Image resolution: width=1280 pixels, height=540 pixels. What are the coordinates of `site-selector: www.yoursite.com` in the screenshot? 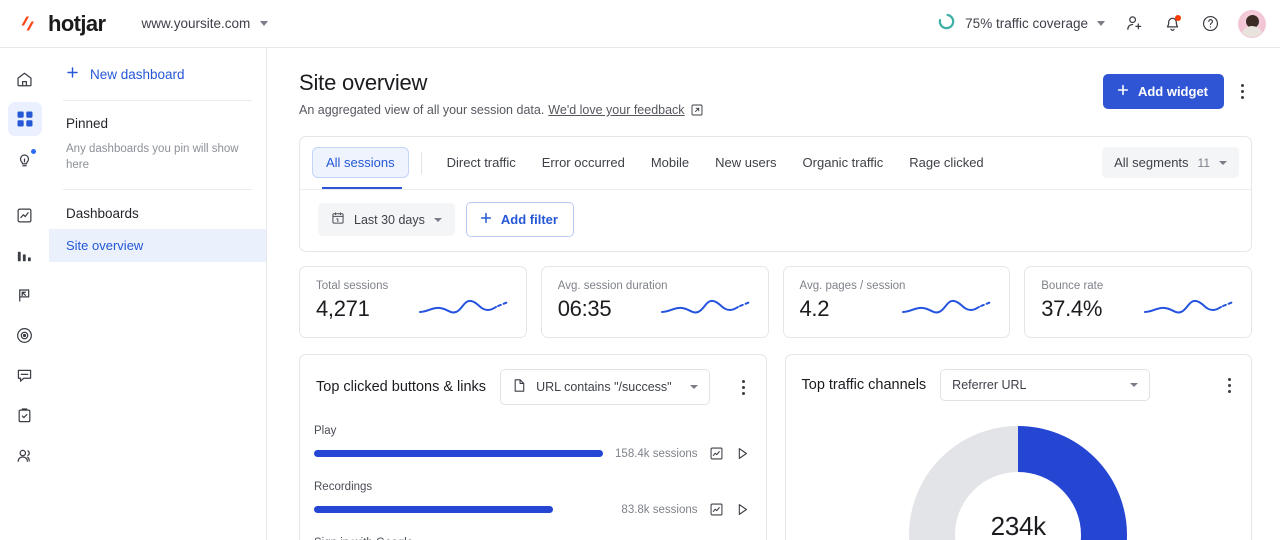 It's located at (205, 23).